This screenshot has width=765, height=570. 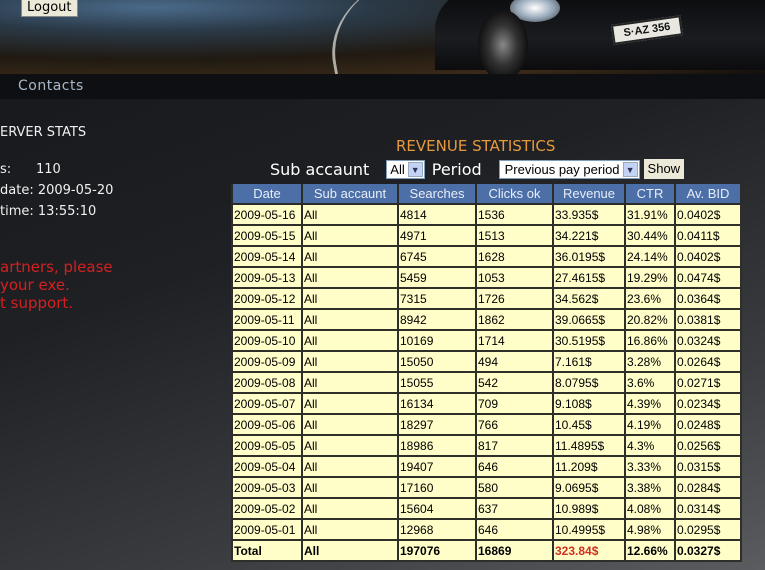 I want to click on table-cell: 2009-05-14, so click(x=267, y=256).